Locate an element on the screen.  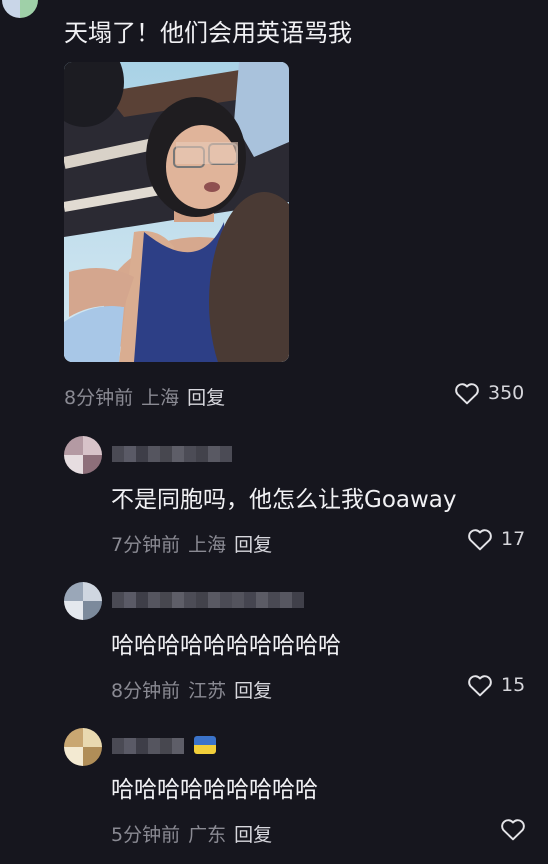
comment-image is located at coordinates (176, 212).